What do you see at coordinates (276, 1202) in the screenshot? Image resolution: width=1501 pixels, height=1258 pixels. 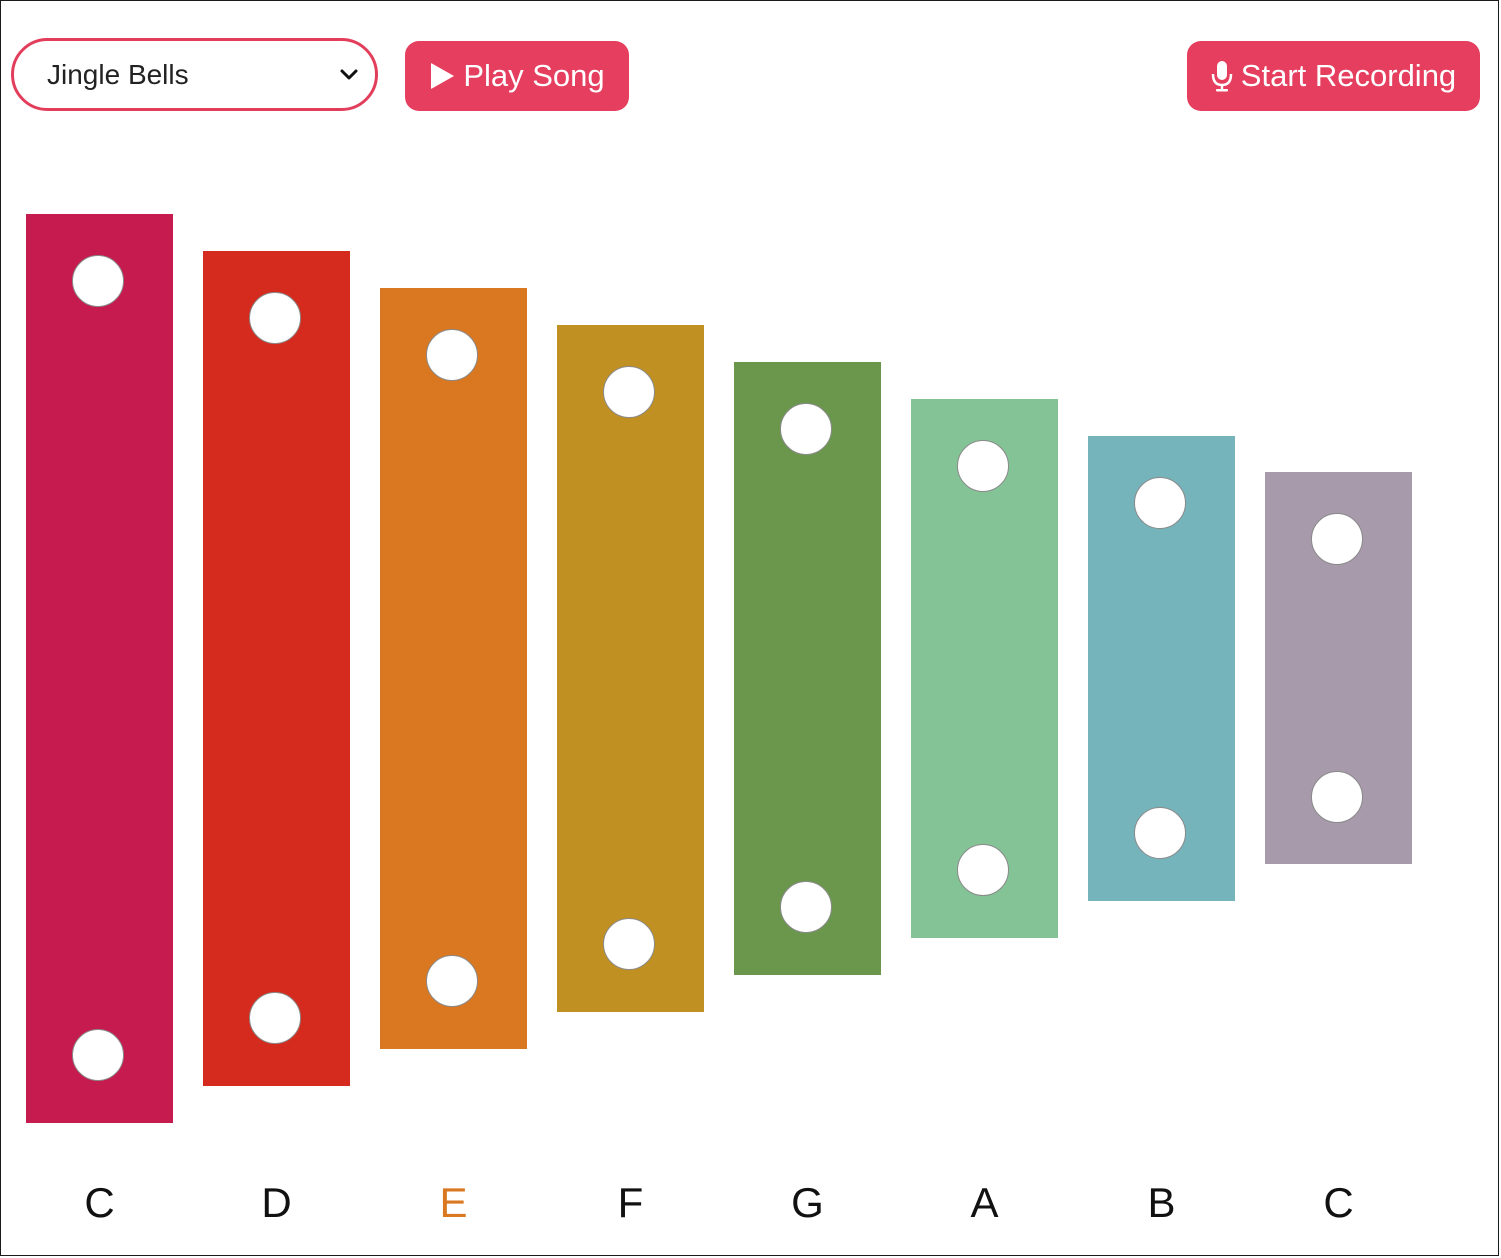 I see `key-note-label: D` at bounding box center [276, 1202].